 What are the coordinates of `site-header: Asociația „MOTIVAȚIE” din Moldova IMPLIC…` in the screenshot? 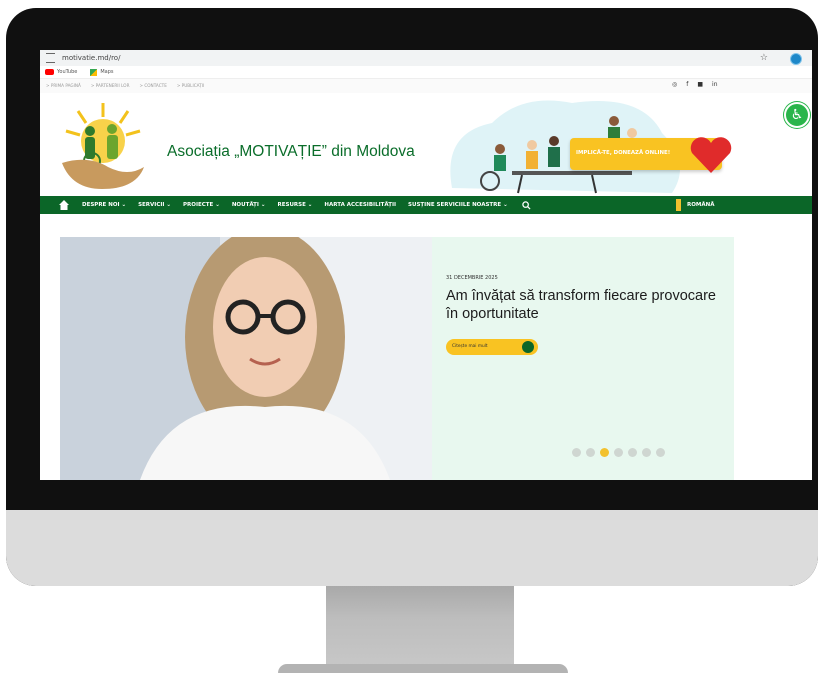 It's located at (426, 144).